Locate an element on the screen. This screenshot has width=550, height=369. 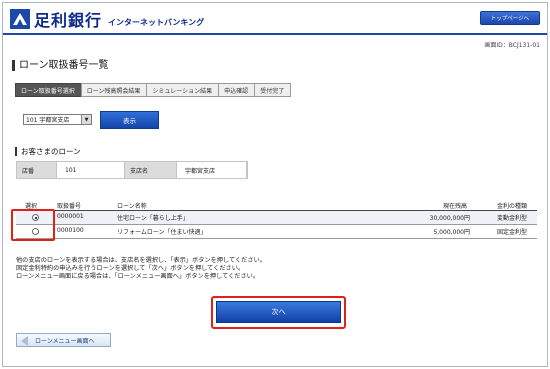
branch-label: 支店名 is located at coordinates (151, 170).